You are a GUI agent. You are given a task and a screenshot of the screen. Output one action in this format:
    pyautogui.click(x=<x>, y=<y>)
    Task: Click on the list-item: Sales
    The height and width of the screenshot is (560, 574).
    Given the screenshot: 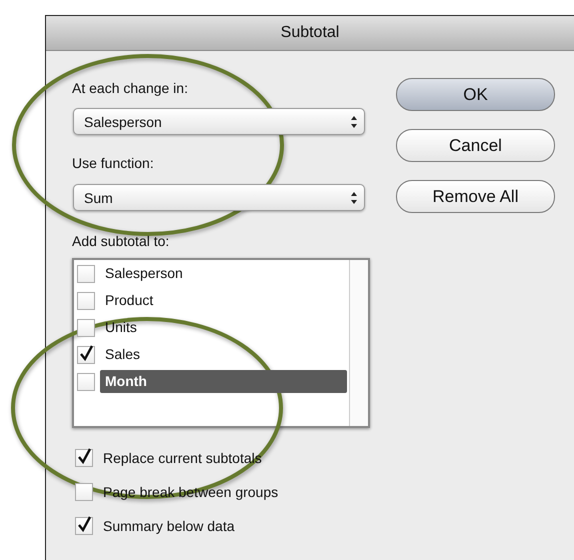 What is the action you would take?
    pyautogui.click(x=123, y=354)
    